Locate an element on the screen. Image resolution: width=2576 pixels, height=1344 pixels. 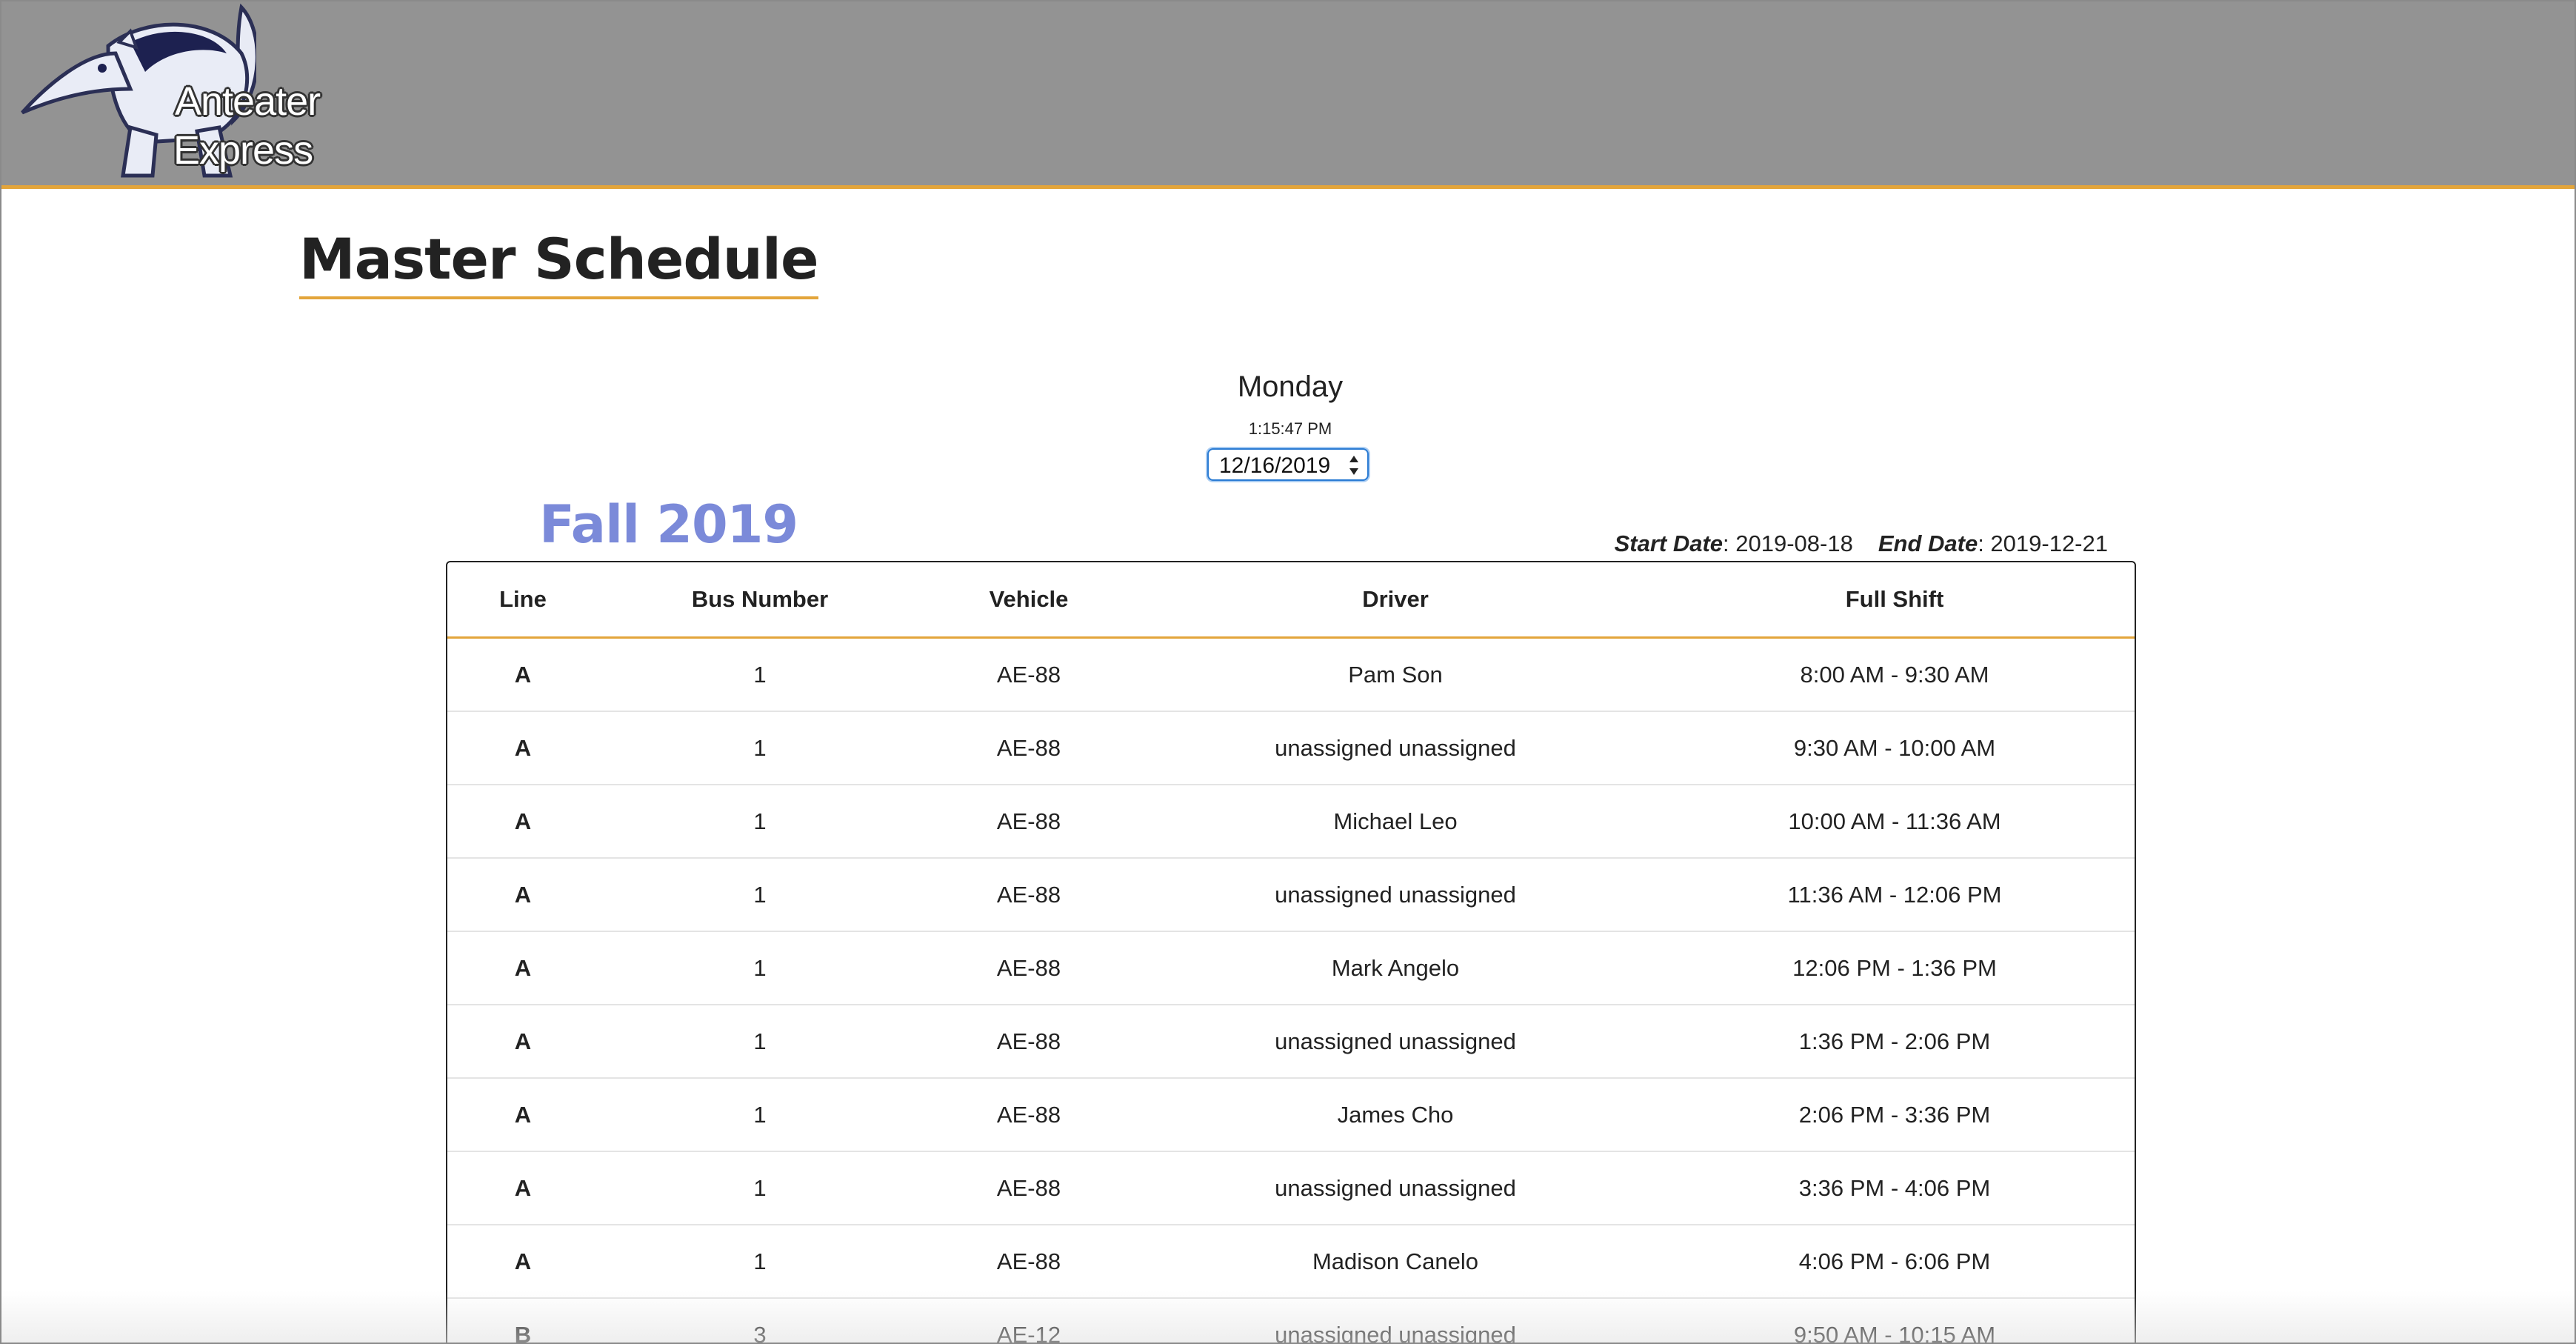
shift-cell: 9:50 AM - 10:15 AM is located at coordinates (1895, 1320).